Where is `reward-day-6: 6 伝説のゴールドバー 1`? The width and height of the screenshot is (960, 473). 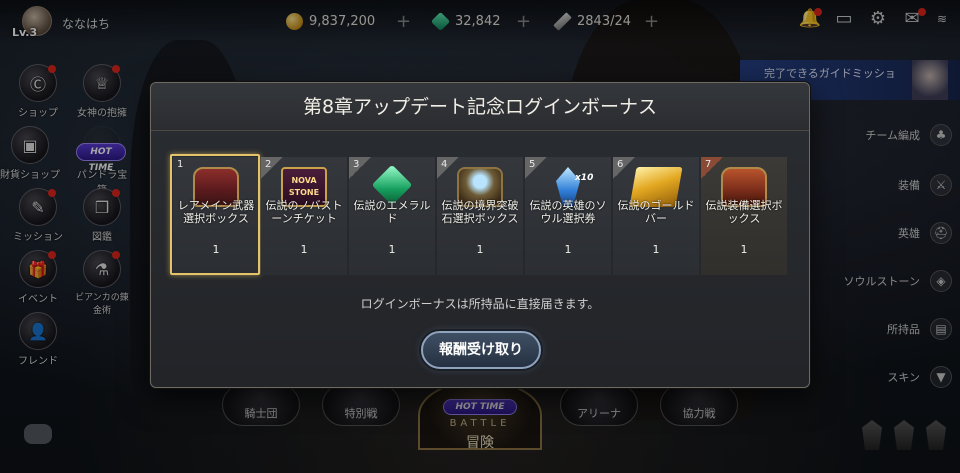 reward-day-6: 6 伝説のゴールドバー 1 is located at coordinates (656, 216).